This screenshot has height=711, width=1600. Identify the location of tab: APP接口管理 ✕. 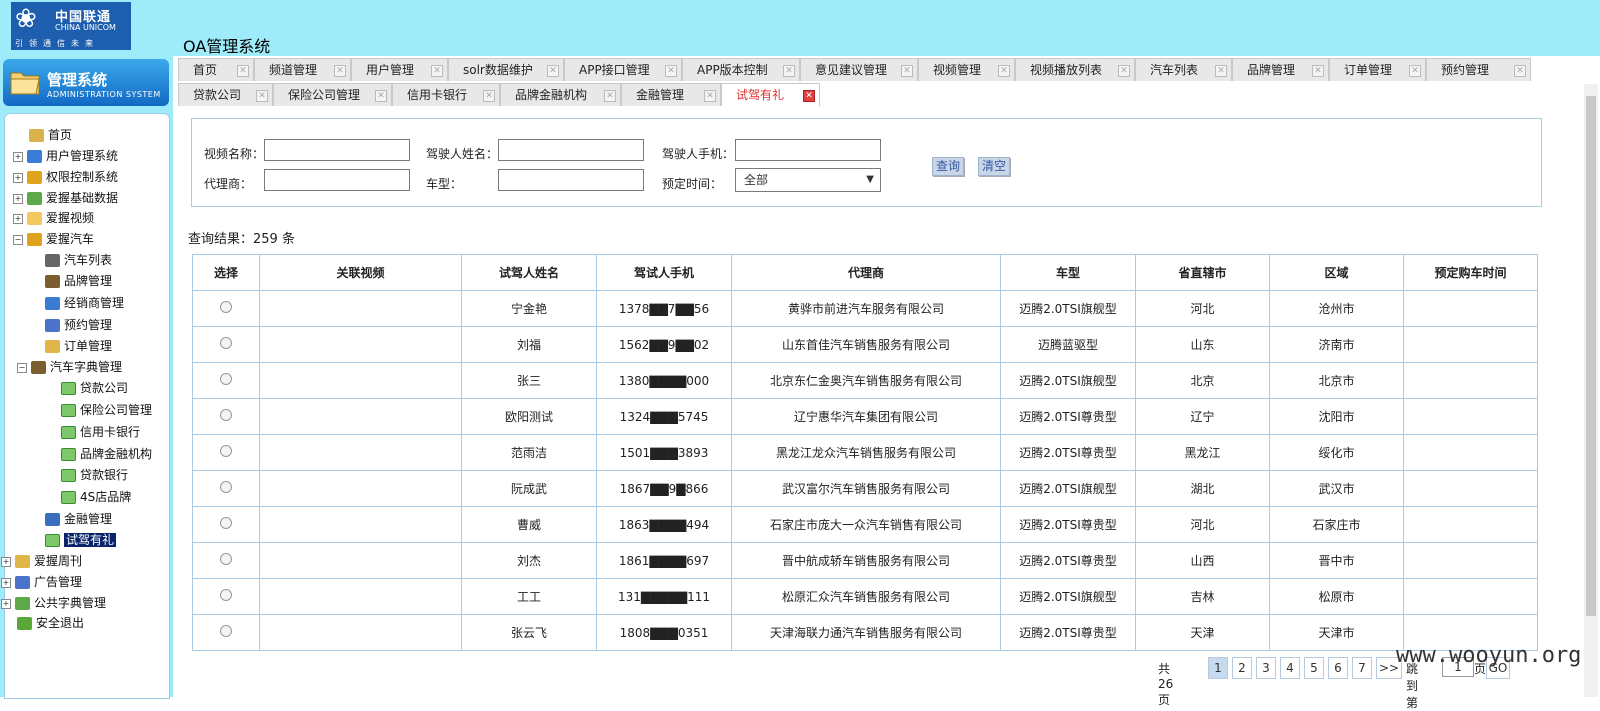
(623, 69).